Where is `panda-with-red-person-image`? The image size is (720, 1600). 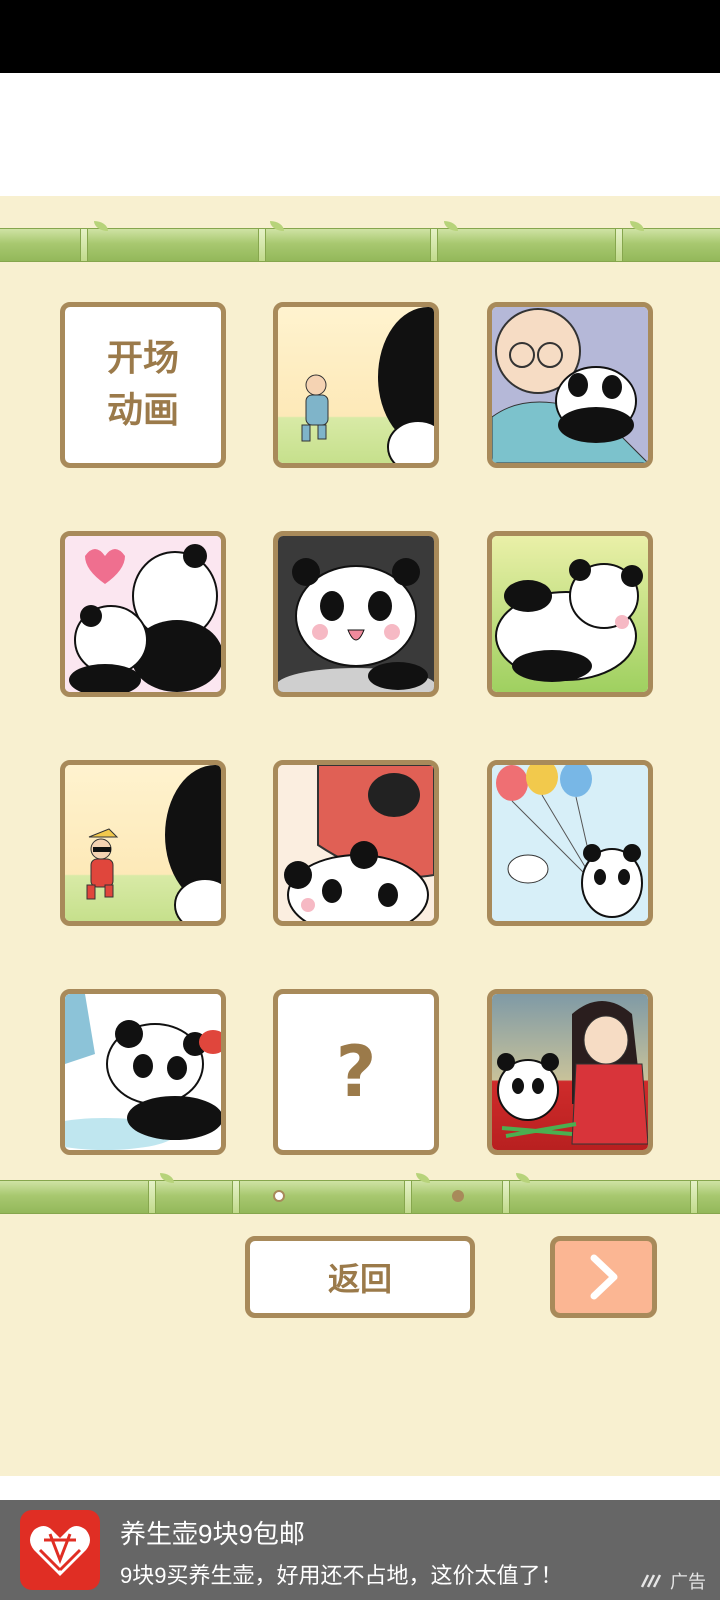
panda-with-red-person-image is located at coordinates (356, 843).